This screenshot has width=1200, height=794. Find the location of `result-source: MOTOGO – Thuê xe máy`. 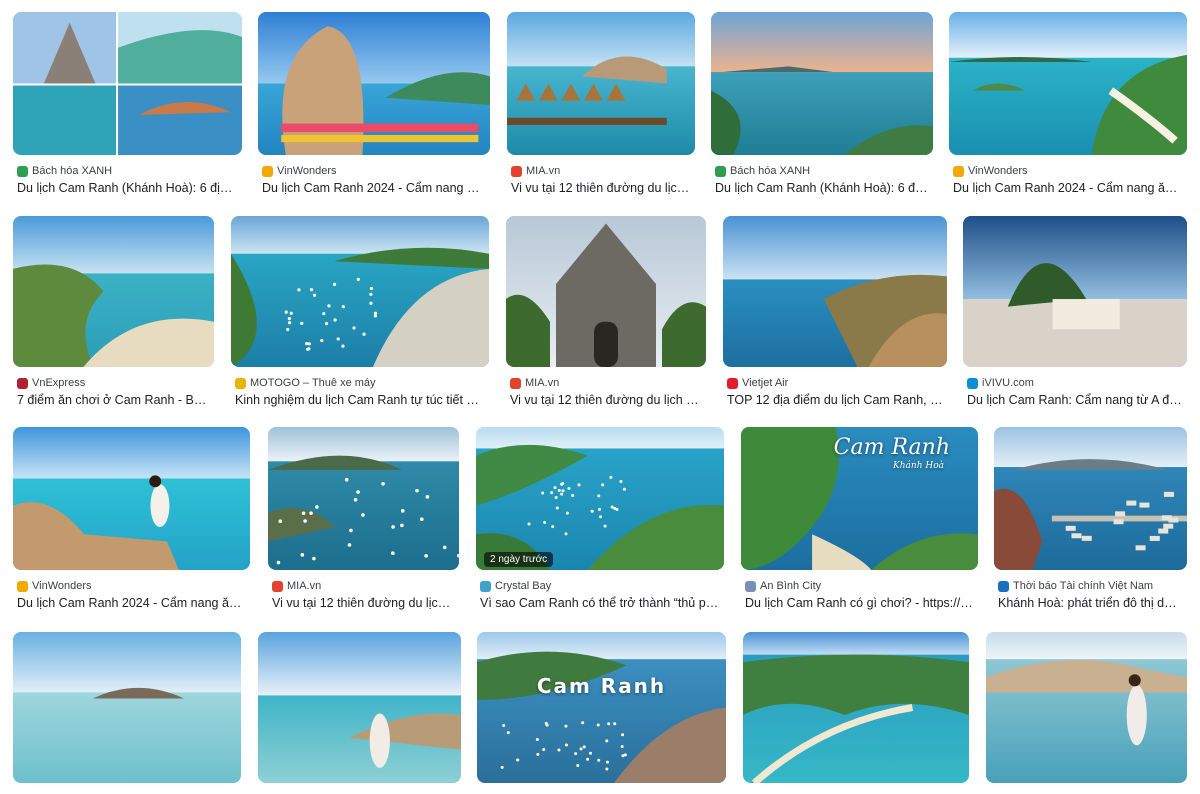

result-source: MOTOGO – Thuê xe máy is located at coordinates (305, 383).